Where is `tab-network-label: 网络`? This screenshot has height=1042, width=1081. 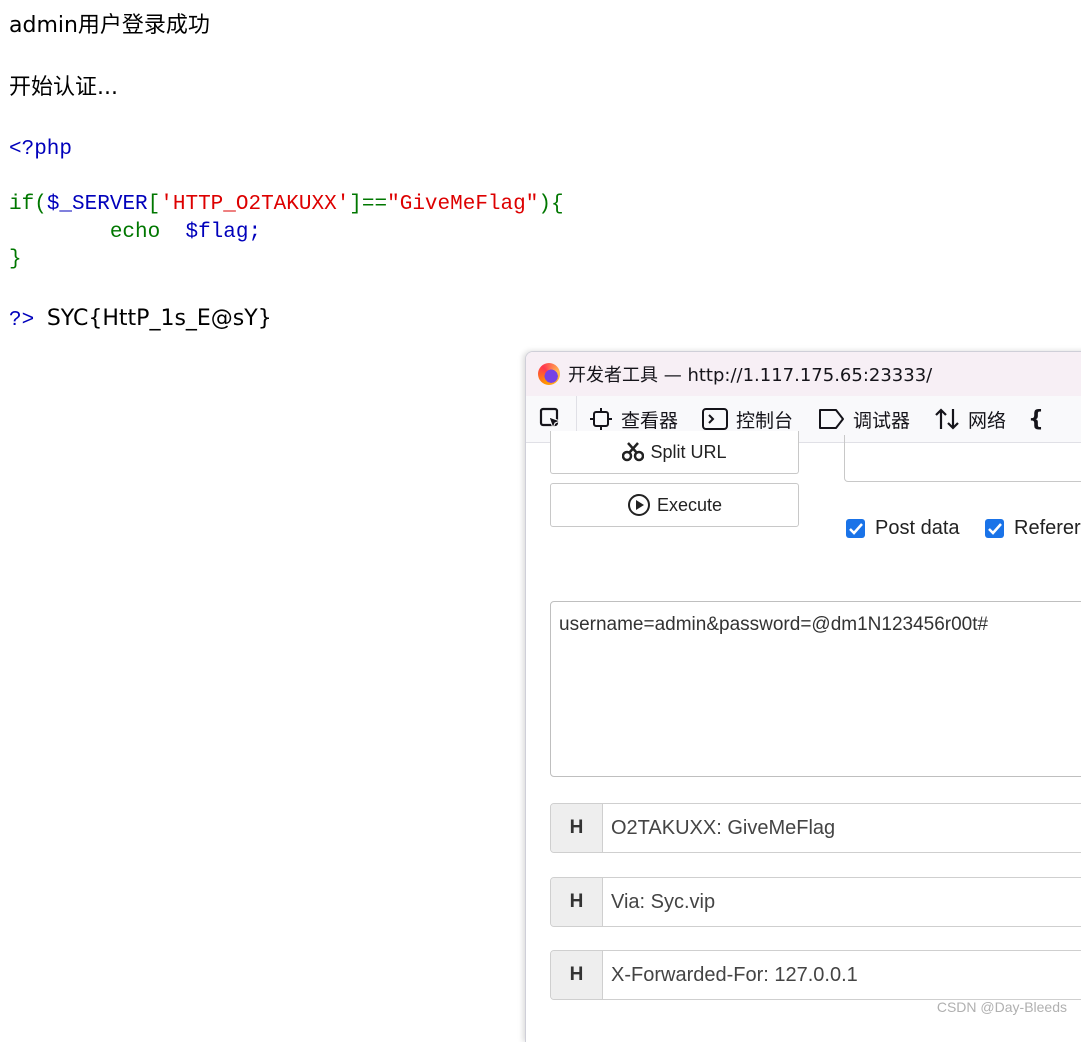
tab-network-label: 网络 is located at coordinates (987, 420).